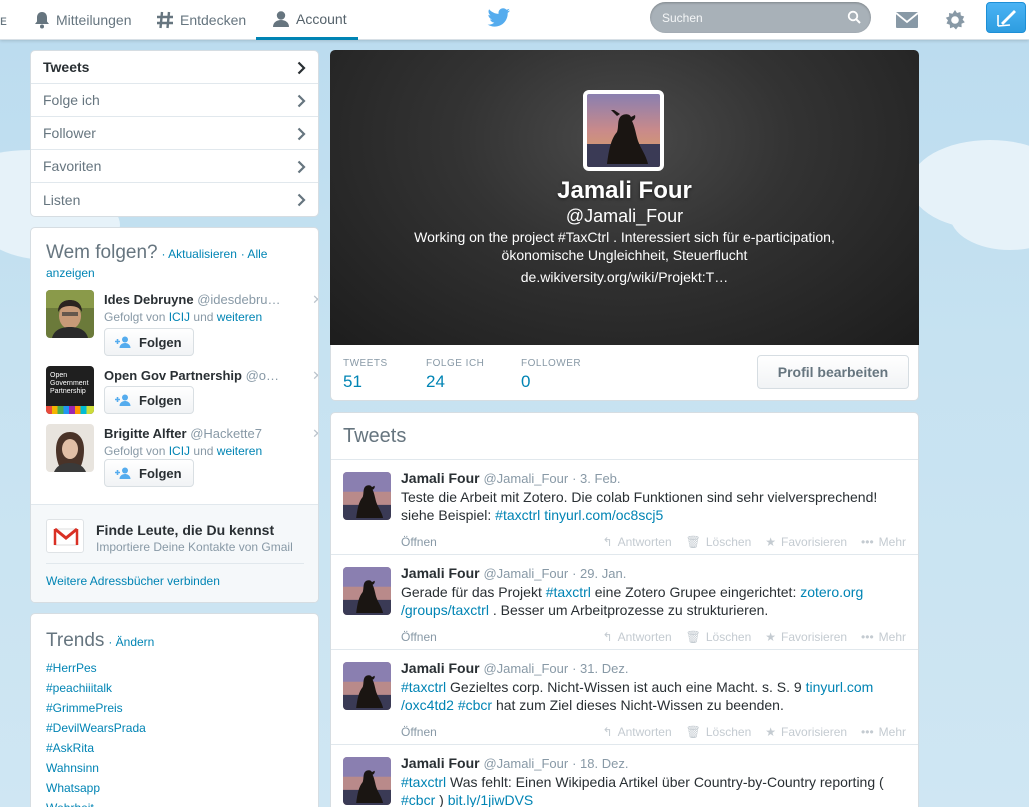 The image size is (1029, 807). I want to click on menu-item-label: Folge ich, so click(71, 100).